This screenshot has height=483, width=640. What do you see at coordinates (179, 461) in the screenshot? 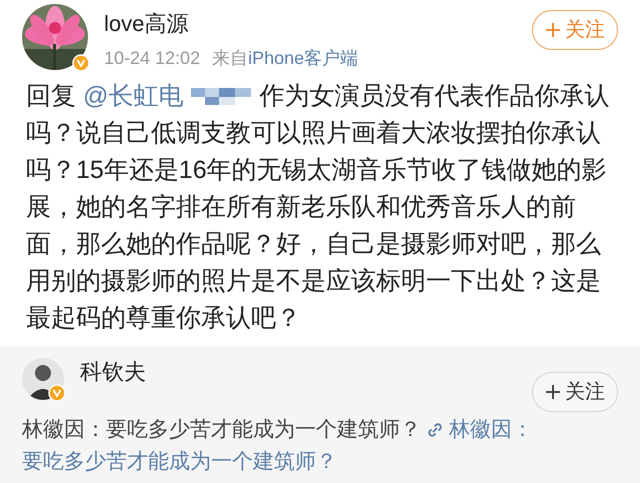
I see `repost-link: 要吃多少苦才能成为一个建筑师？` at bounding box center [179, 461].